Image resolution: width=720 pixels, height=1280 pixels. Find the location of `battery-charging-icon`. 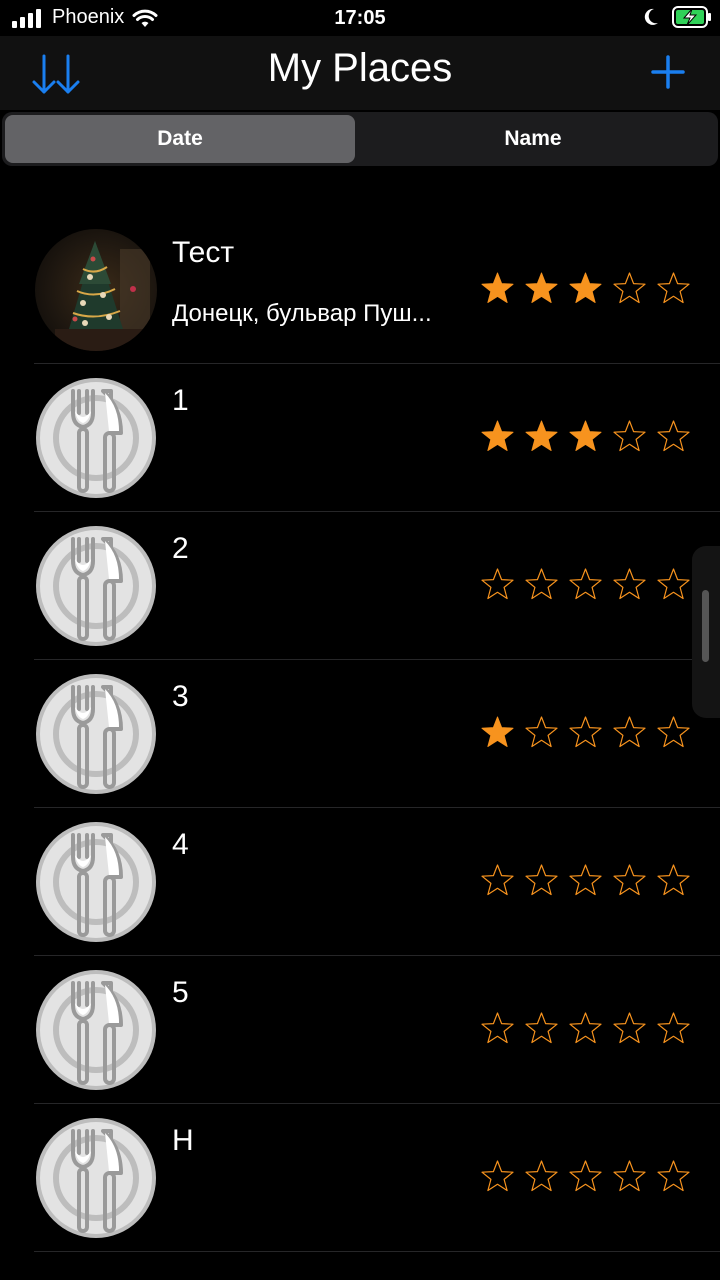

battery-charging-icon is located at coordinates (691, 17).